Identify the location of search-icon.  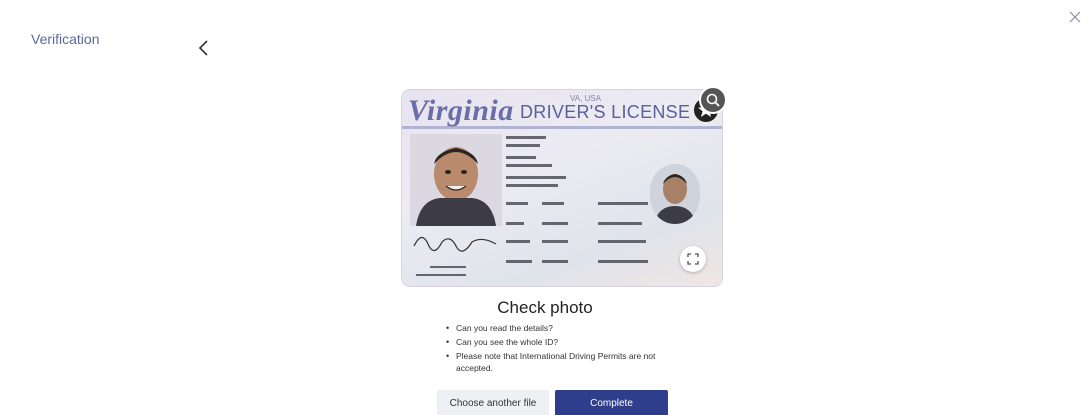
(713, 100).